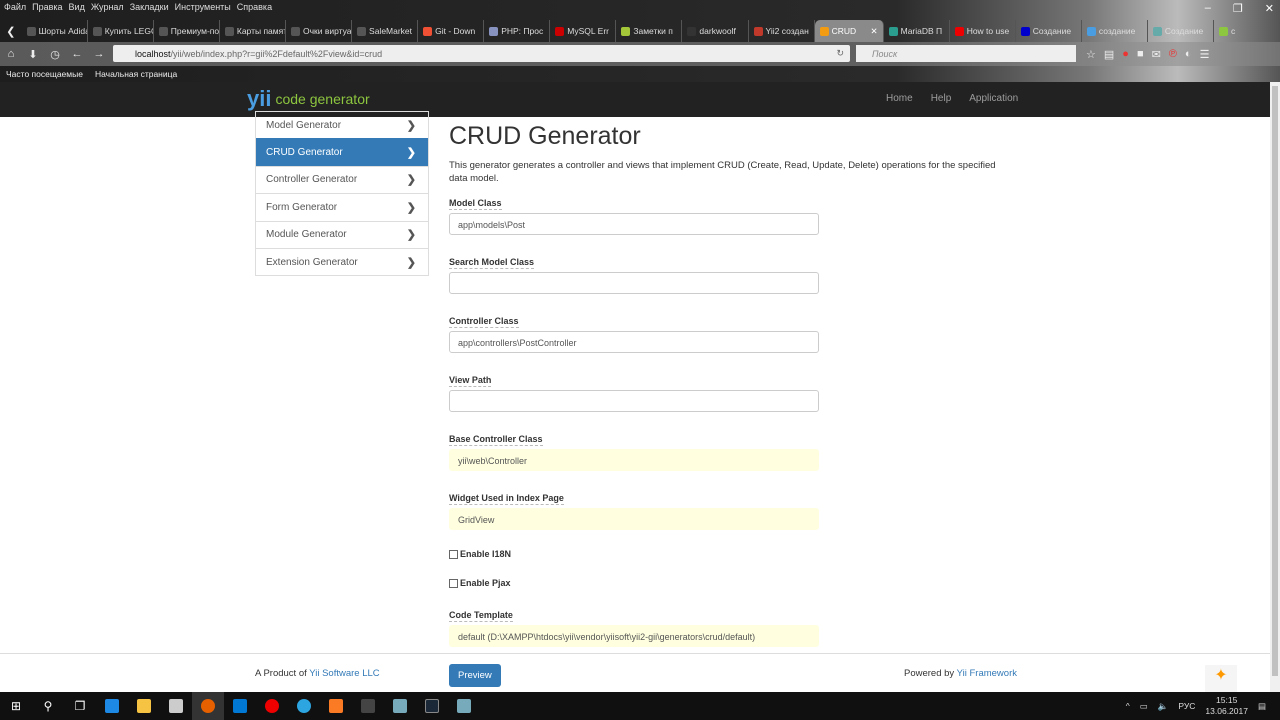 The width and height of the screenshot is (1280, 720). Describe the element at coordinates (385, 31) in the screenshot. I see `browser-tab: SaleMarket` at that location.